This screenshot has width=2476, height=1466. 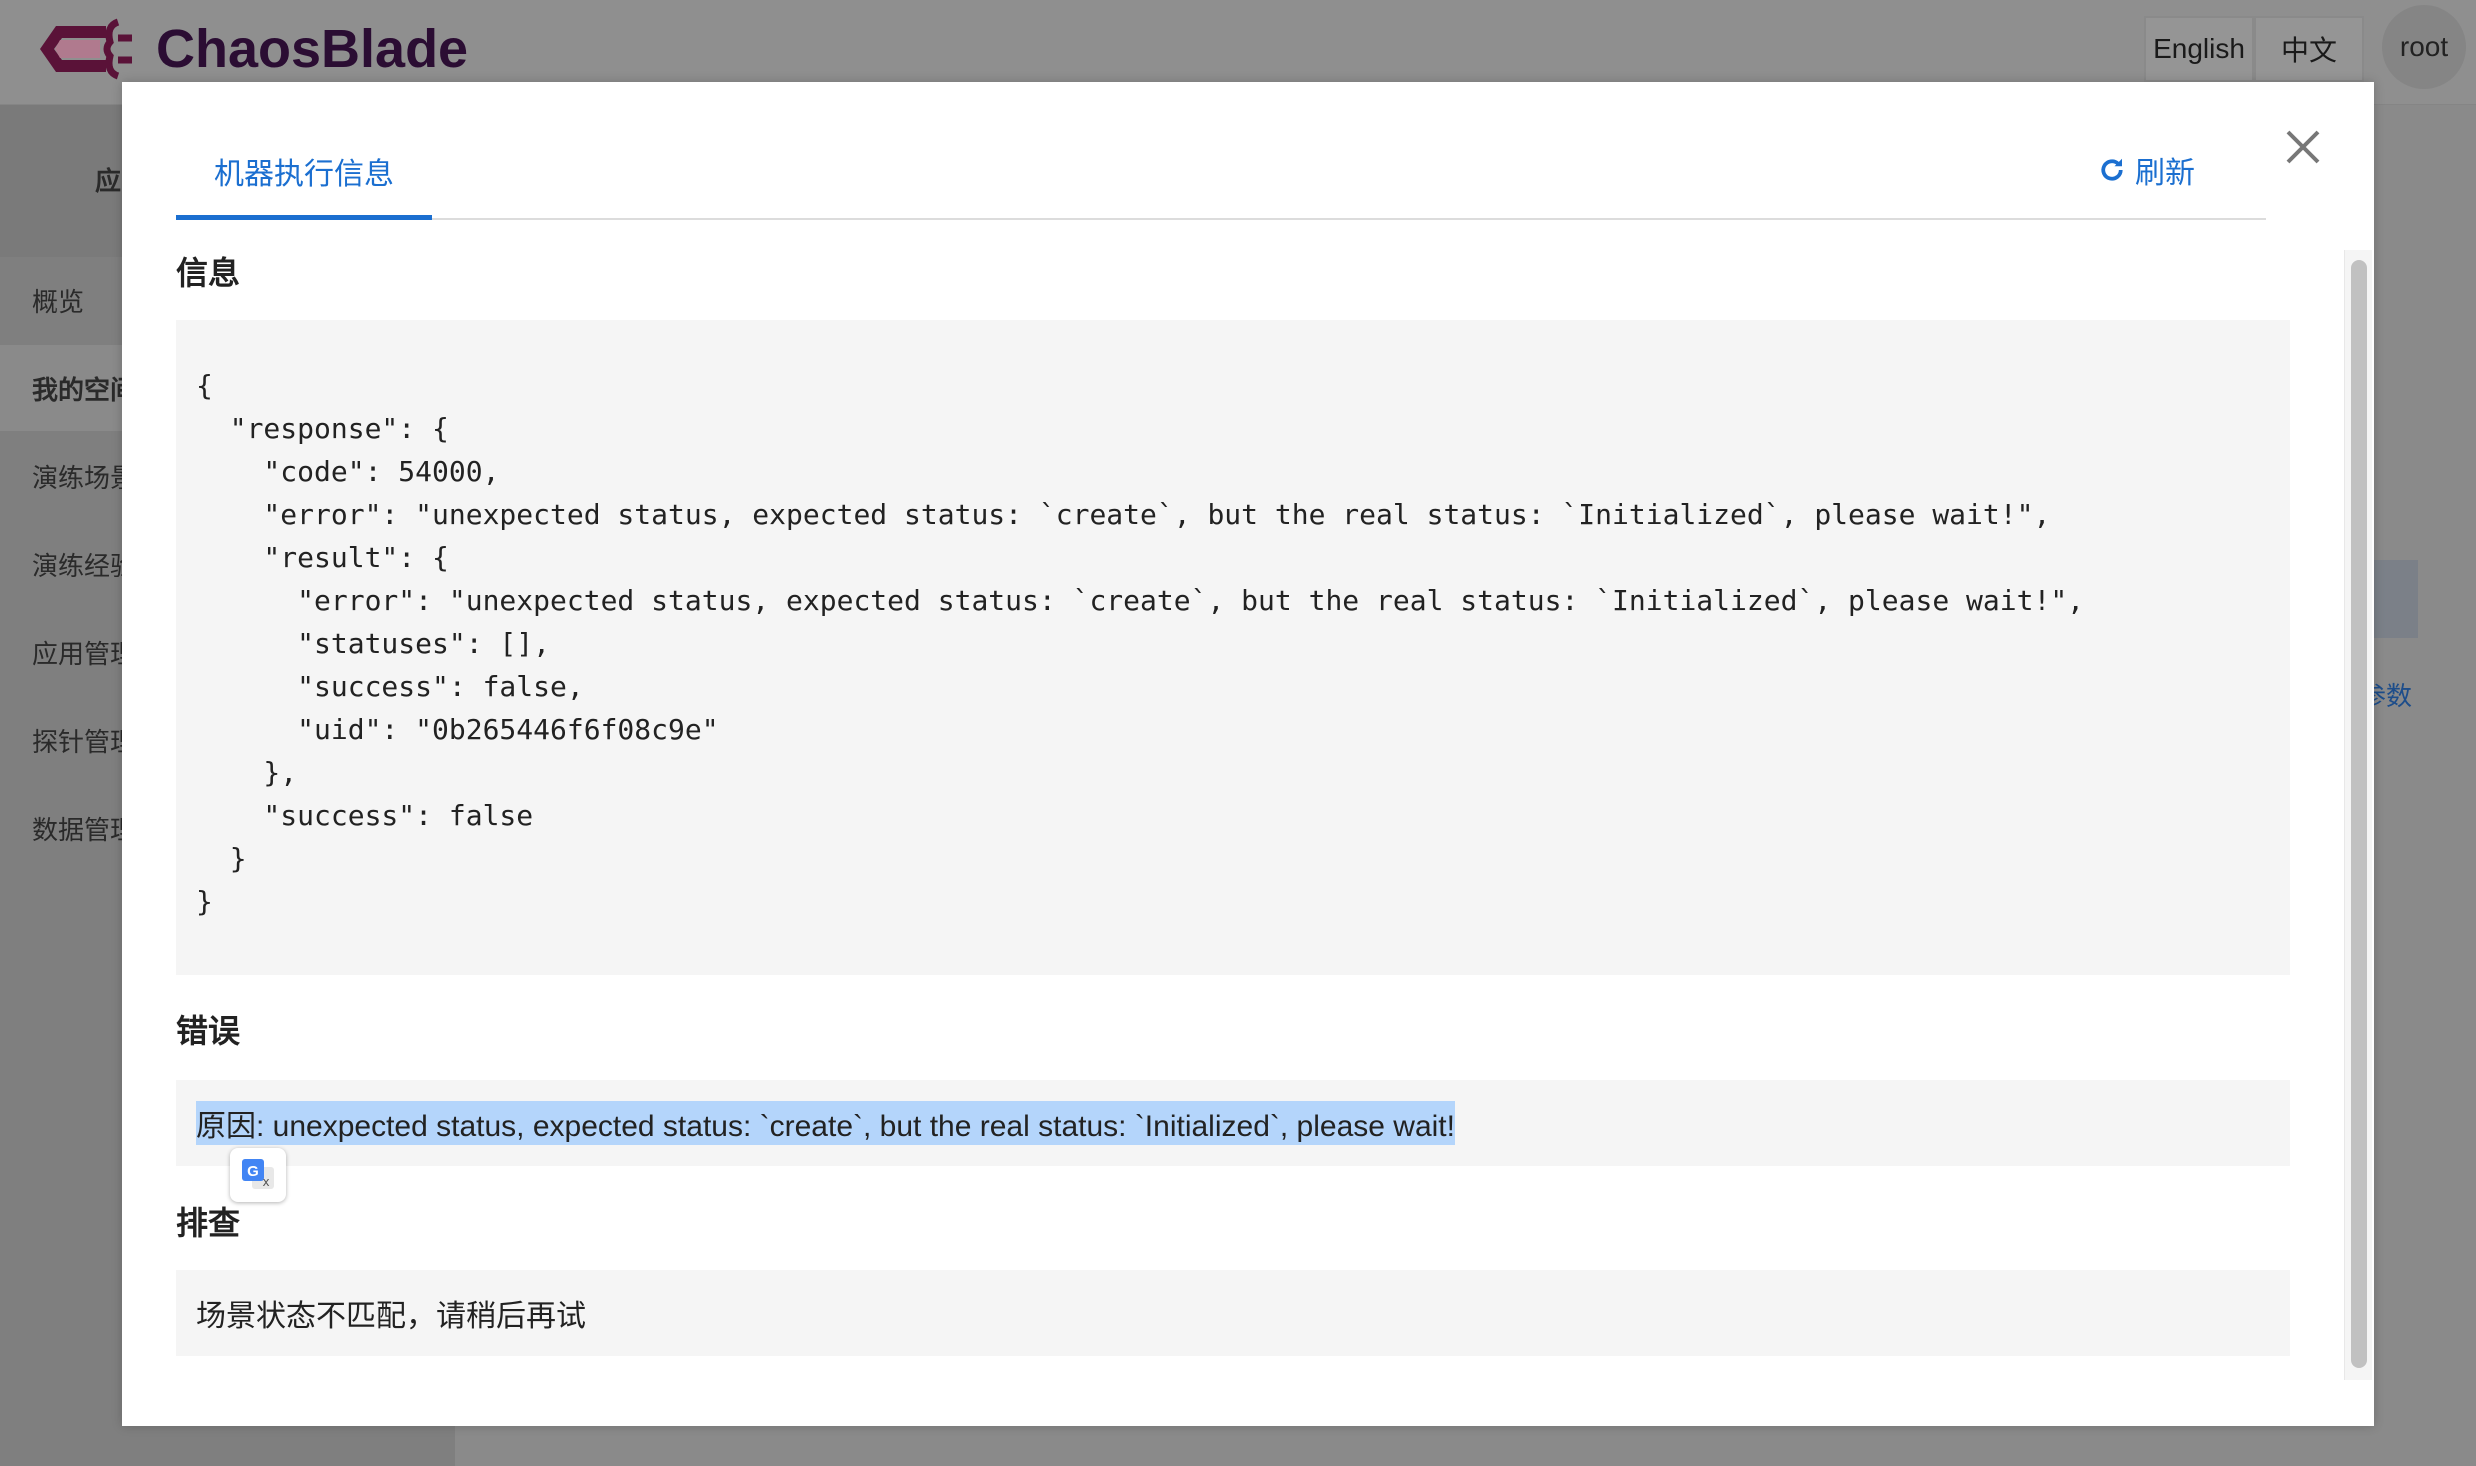 I want to click on scrollbar-thumb, so click(x=2359, y=814).